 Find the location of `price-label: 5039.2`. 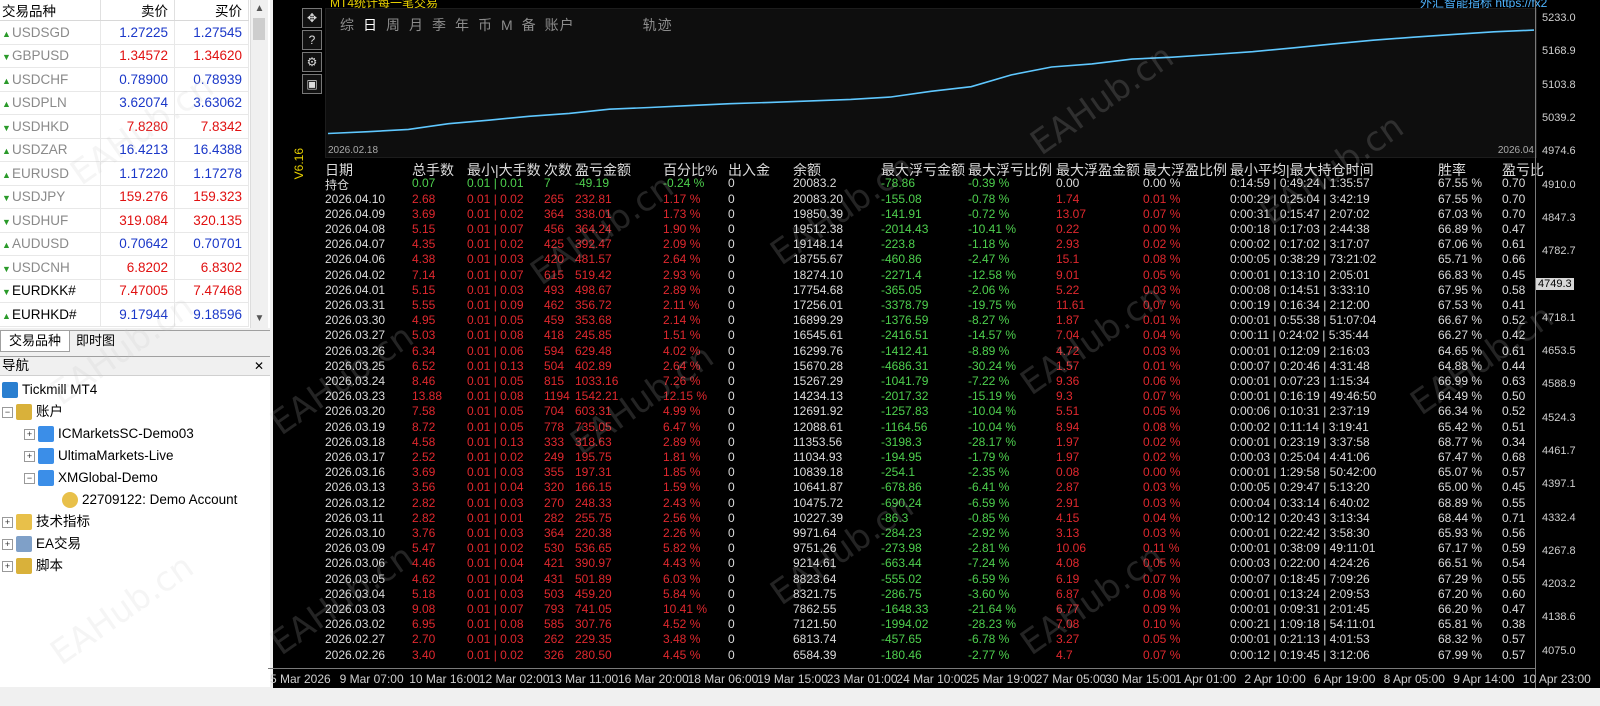

price-label: 5039.2 is located at coordinates (1559, 117).